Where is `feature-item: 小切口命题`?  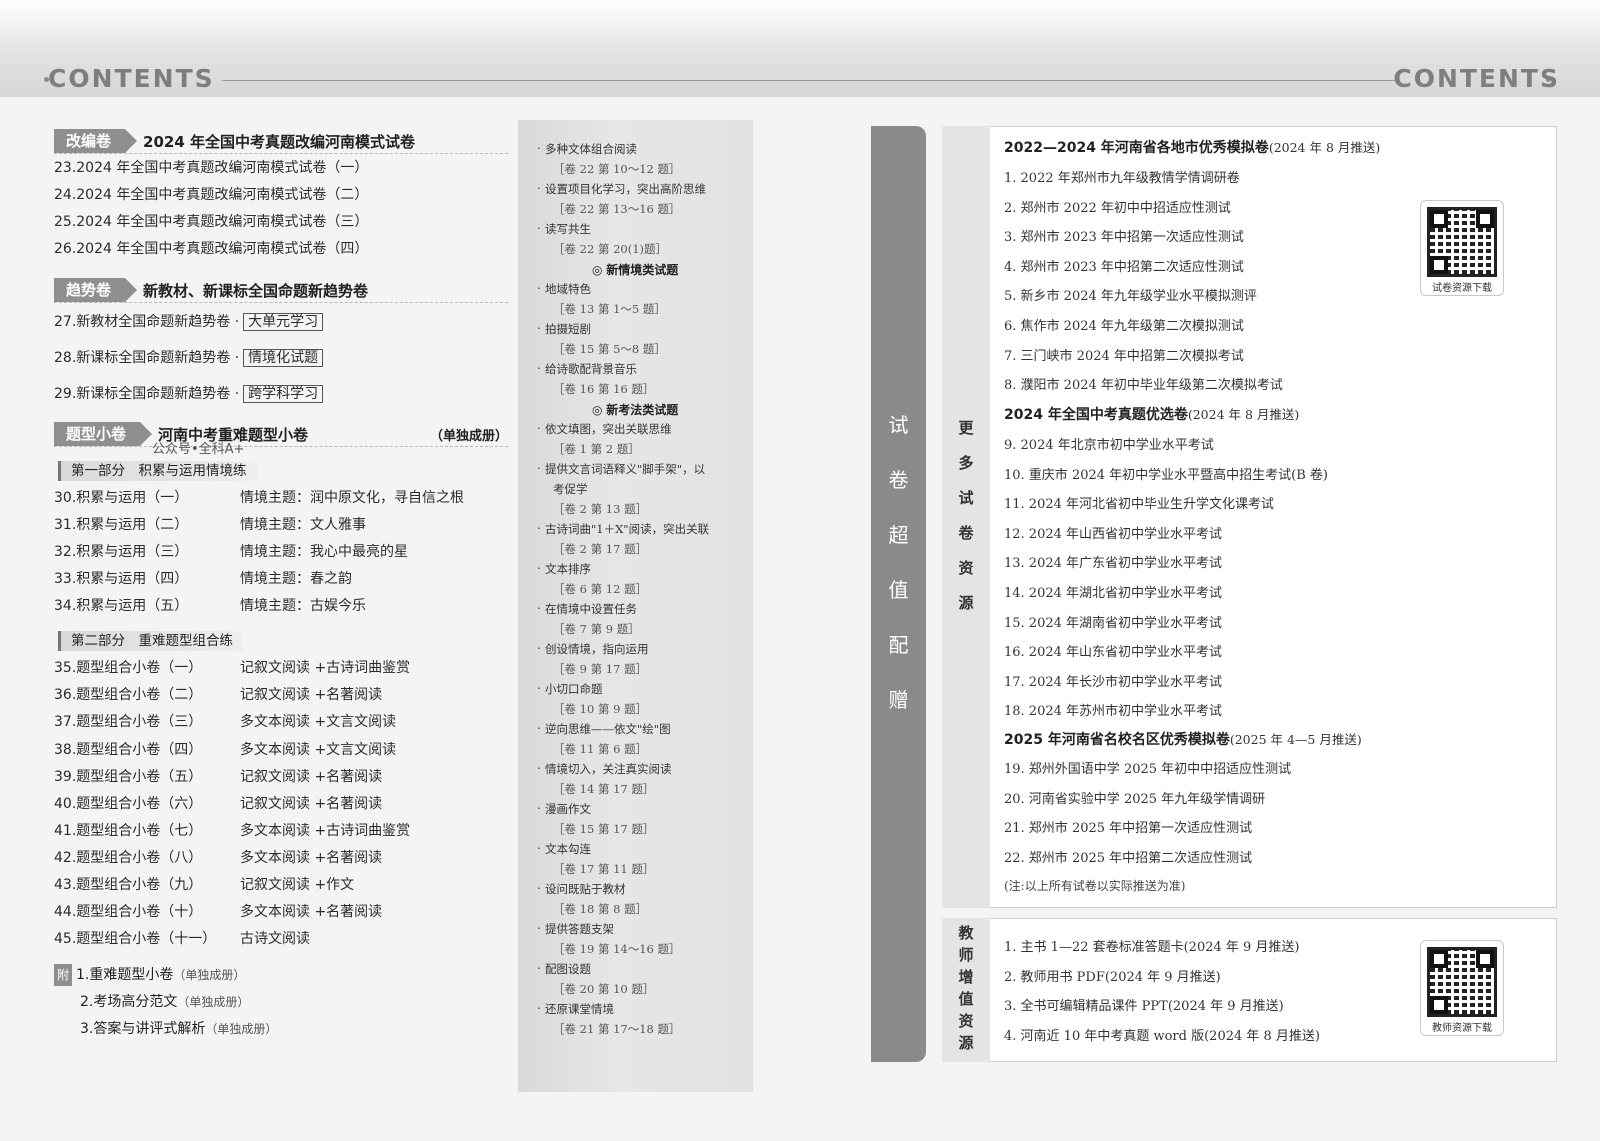
feature-item: 小切口命题 is located at coordinates (569, 689).